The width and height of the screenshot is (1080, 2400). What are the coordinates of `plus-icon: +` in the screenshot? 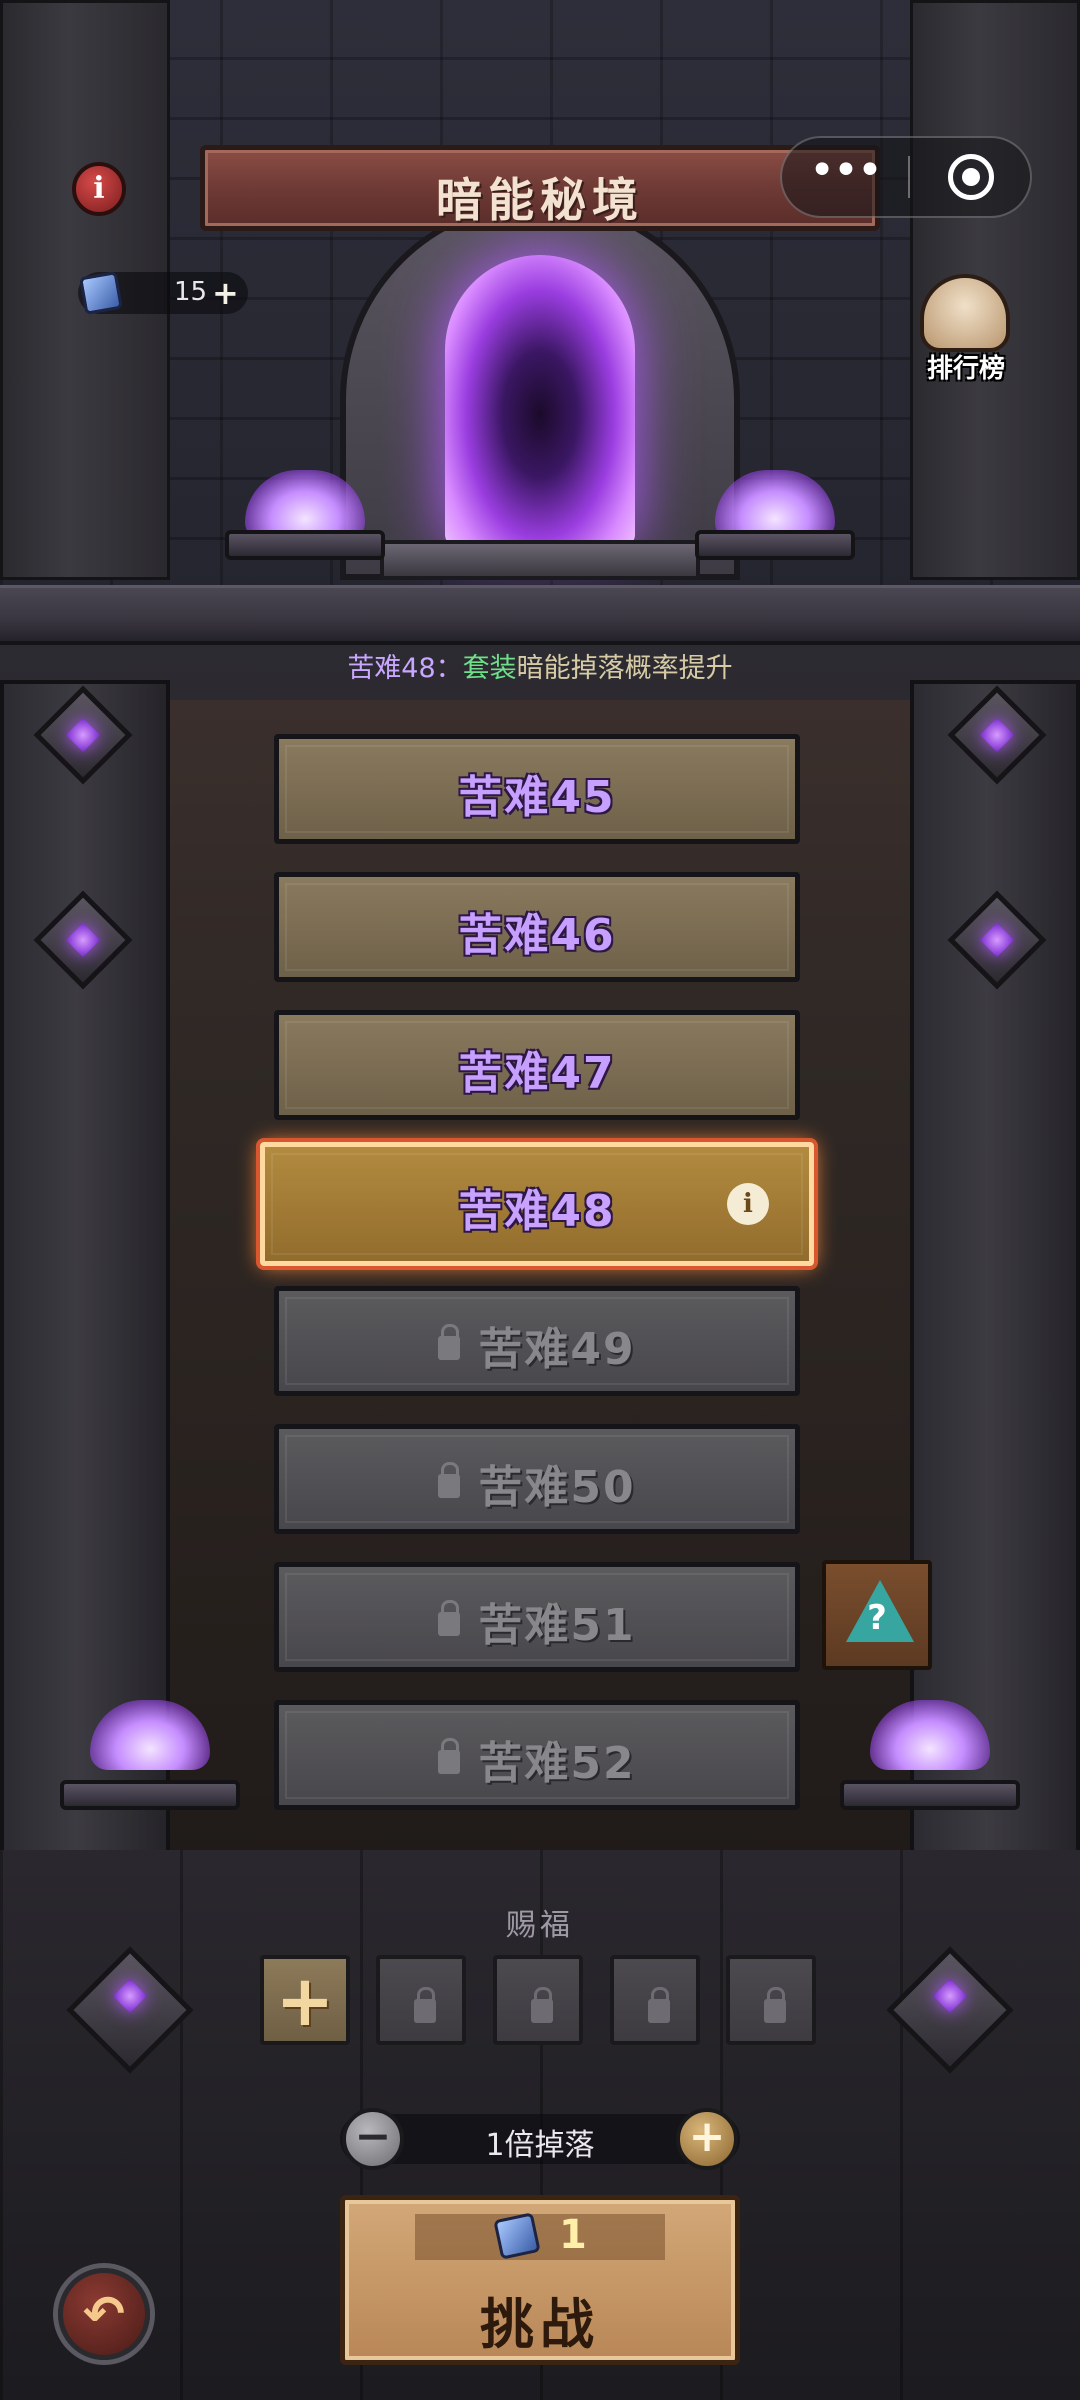 It's located at (305, 2001).